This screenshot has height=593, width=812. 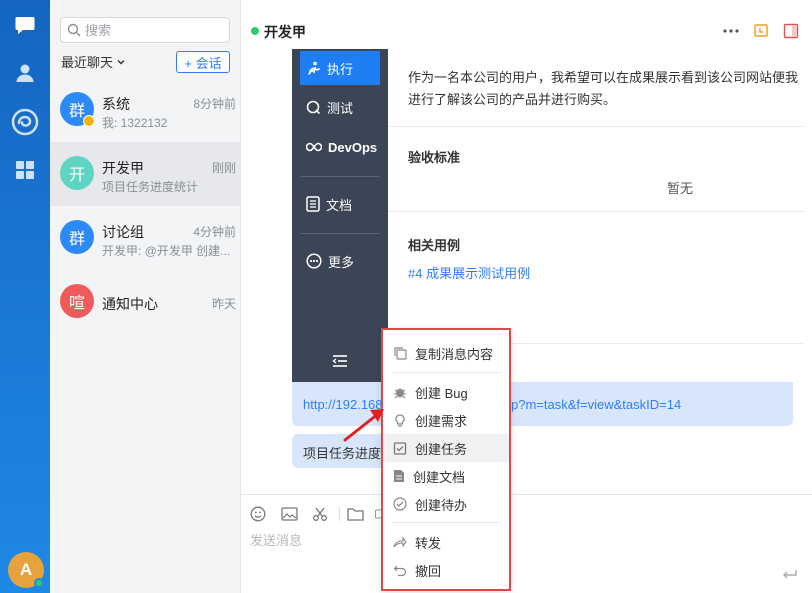 I want to click on menu-item-label: 创建任务, so click(x=441, y=449).